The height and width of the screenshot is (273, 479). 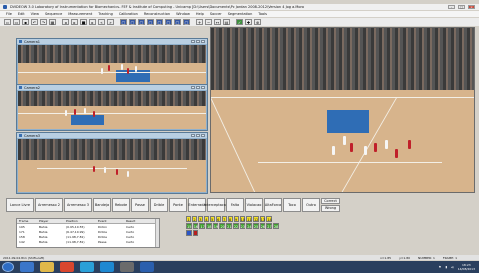 I want to click on player-number-button: 19, so click(x=215, y=226).